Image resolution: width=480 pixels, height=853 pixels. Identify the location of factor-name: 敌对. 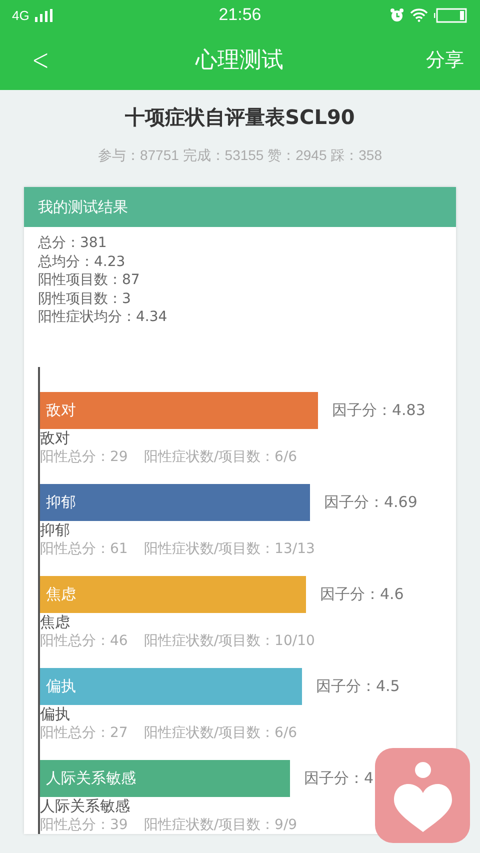
(55, 438).